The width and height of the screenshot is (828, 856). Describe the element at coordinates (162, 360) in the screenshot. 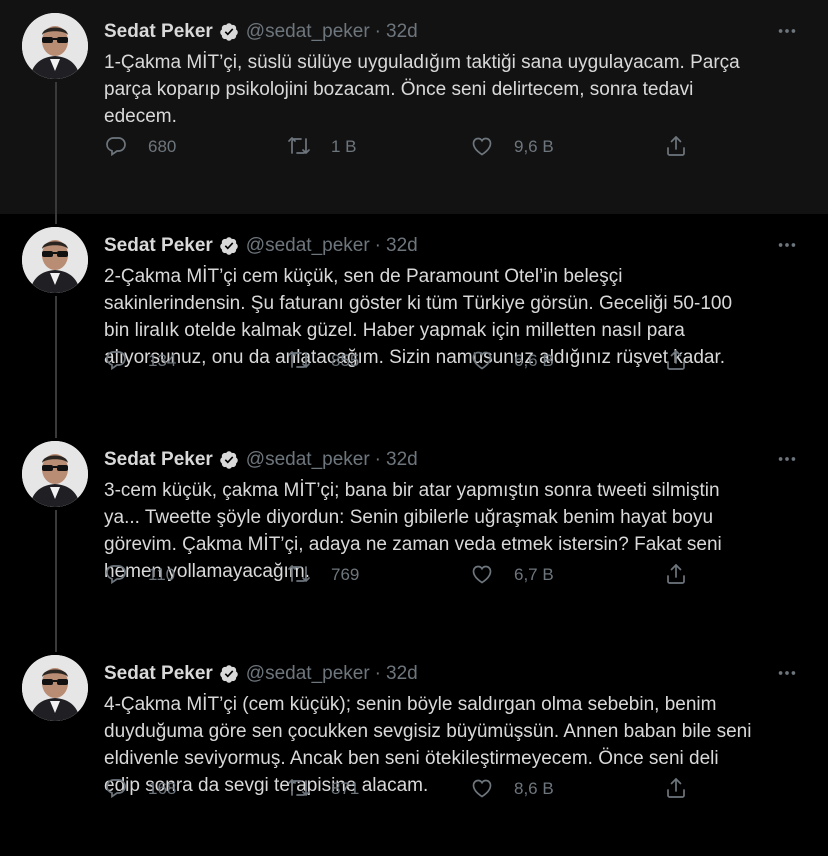

I see `reply-count: 134` at that location.